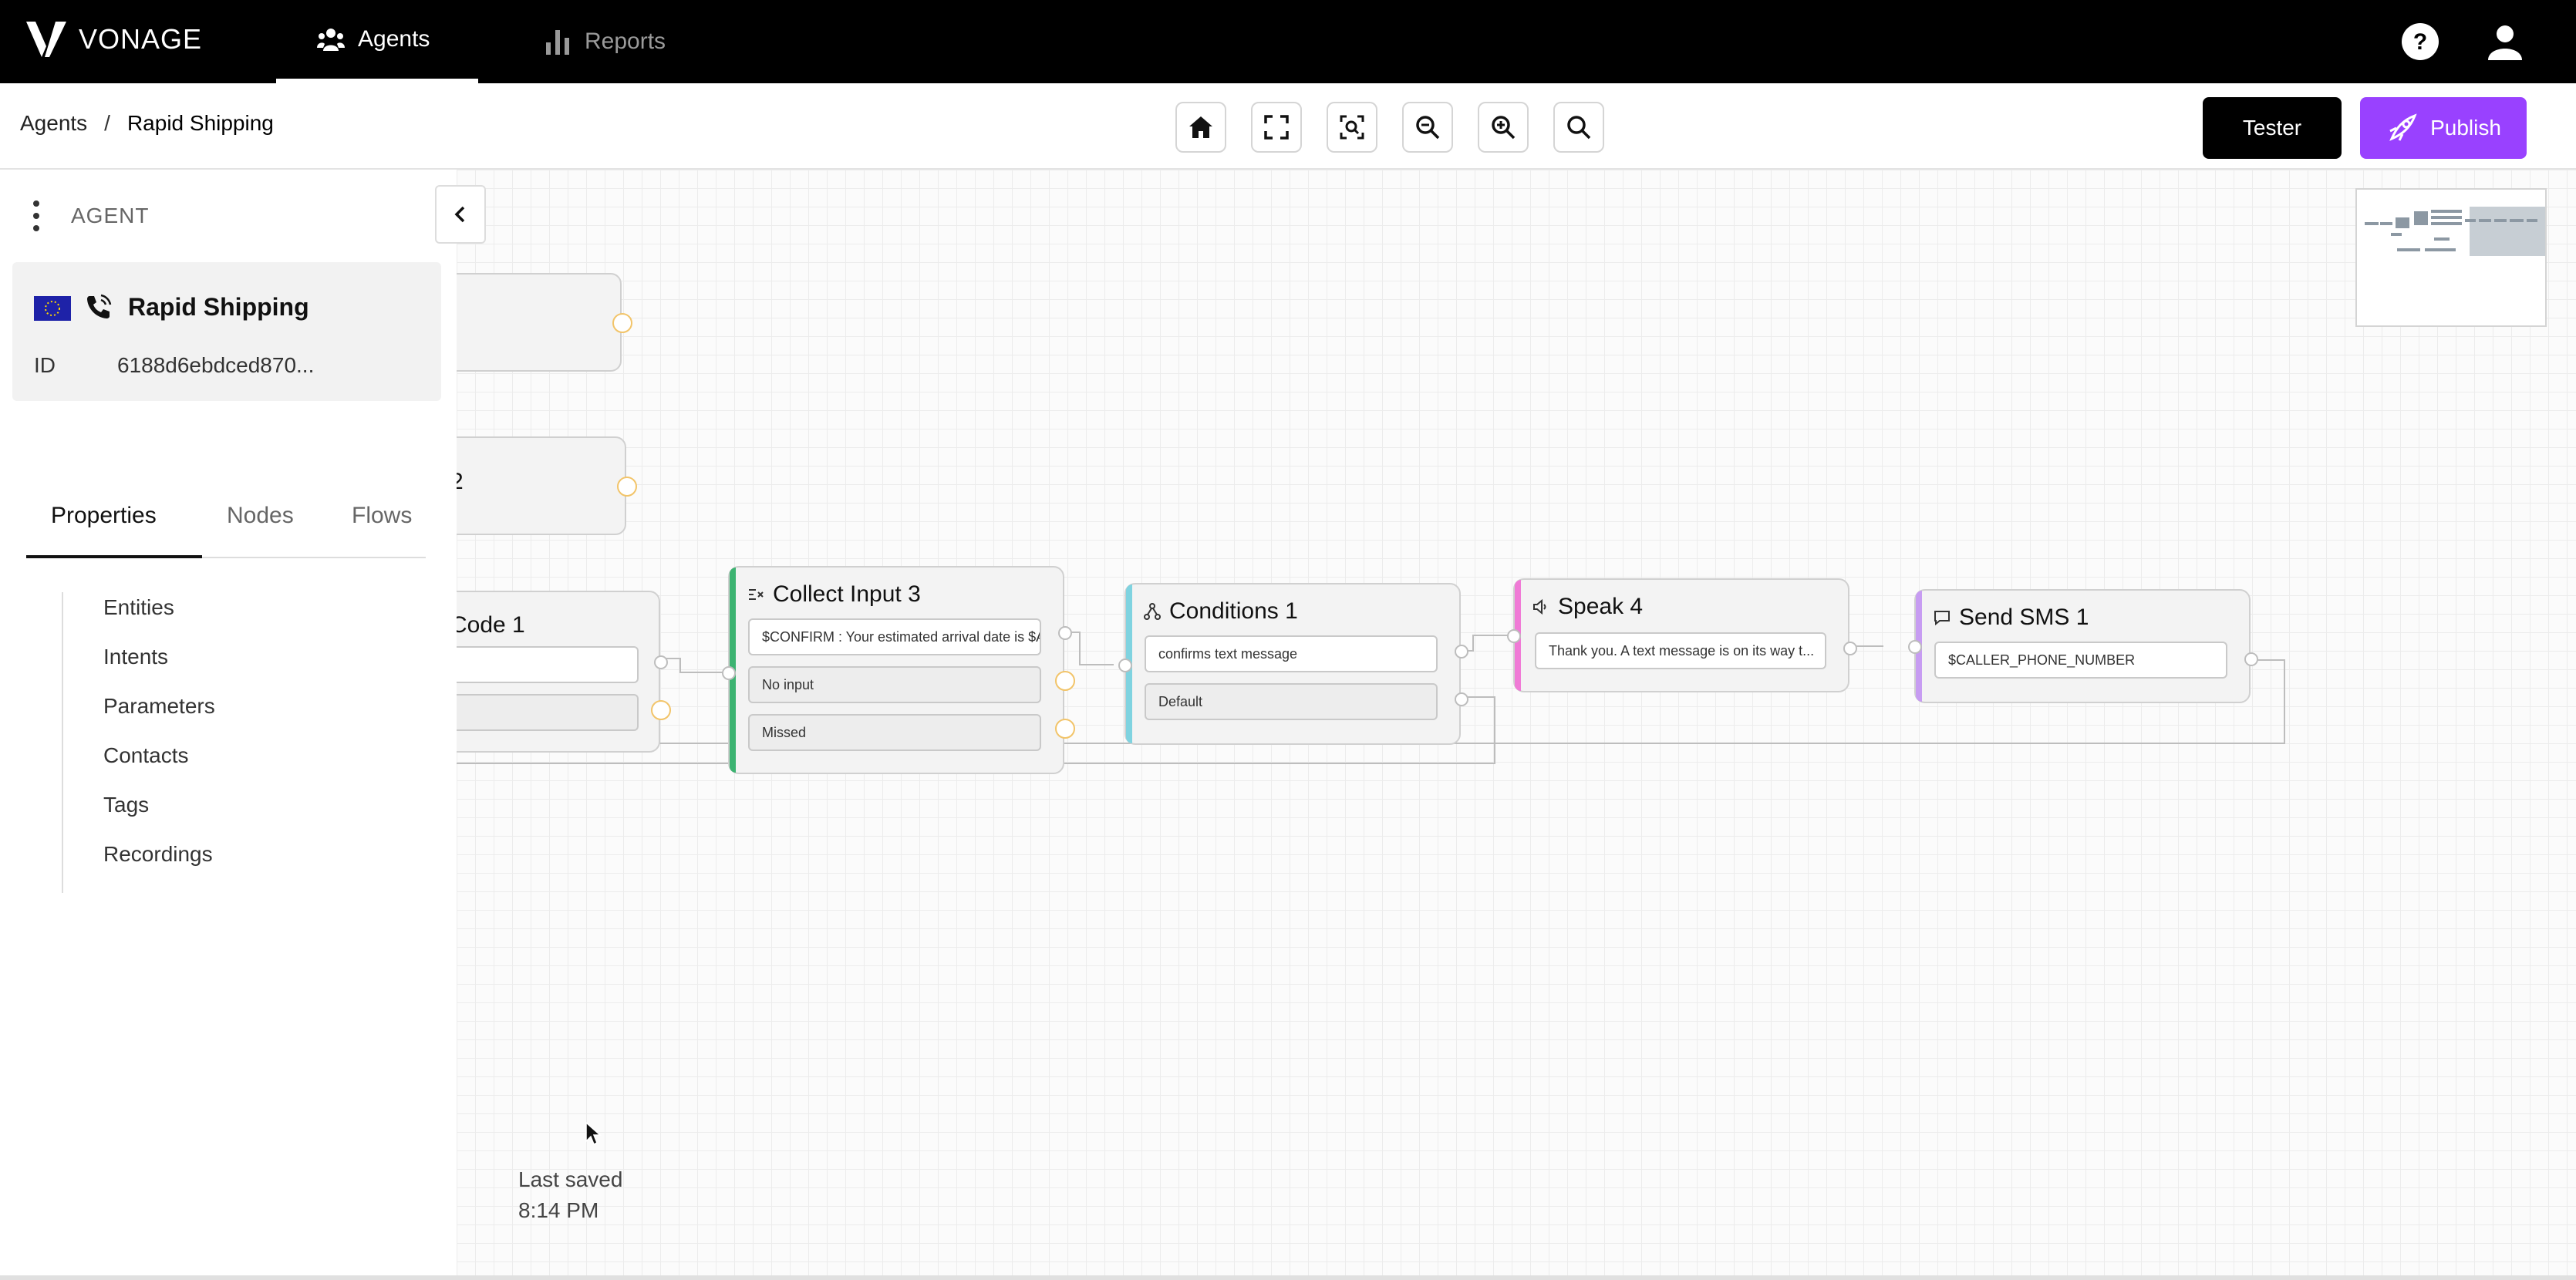 The height and width of the screenshot is (1280, 2576). Describe the element at coordinates (114, 556) in the screenshot. I see `active-tab-indicator` at that location.